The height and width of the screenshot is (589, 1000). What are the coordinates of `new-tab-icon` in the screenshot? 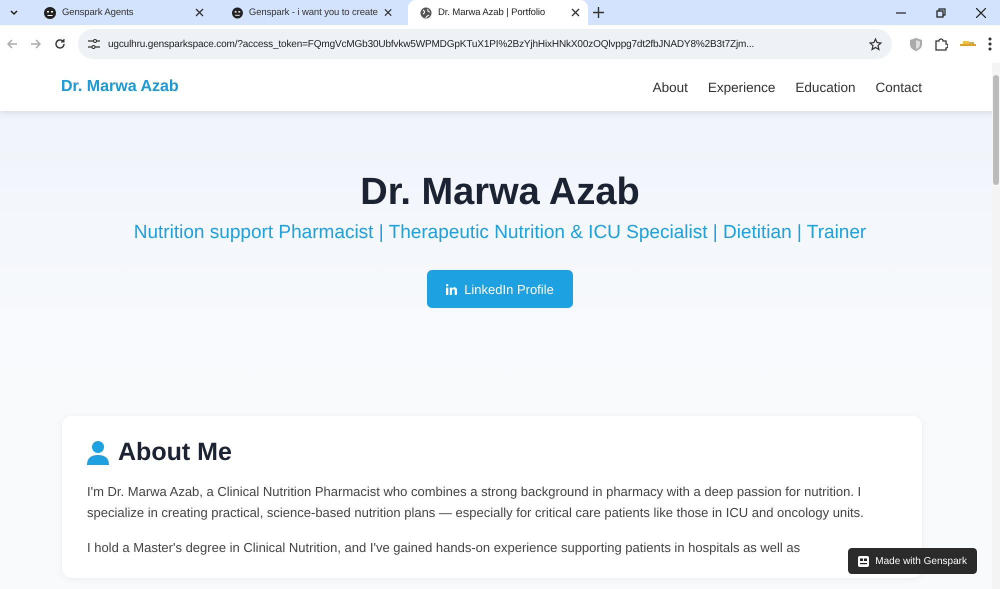 It's located at (598, 12).